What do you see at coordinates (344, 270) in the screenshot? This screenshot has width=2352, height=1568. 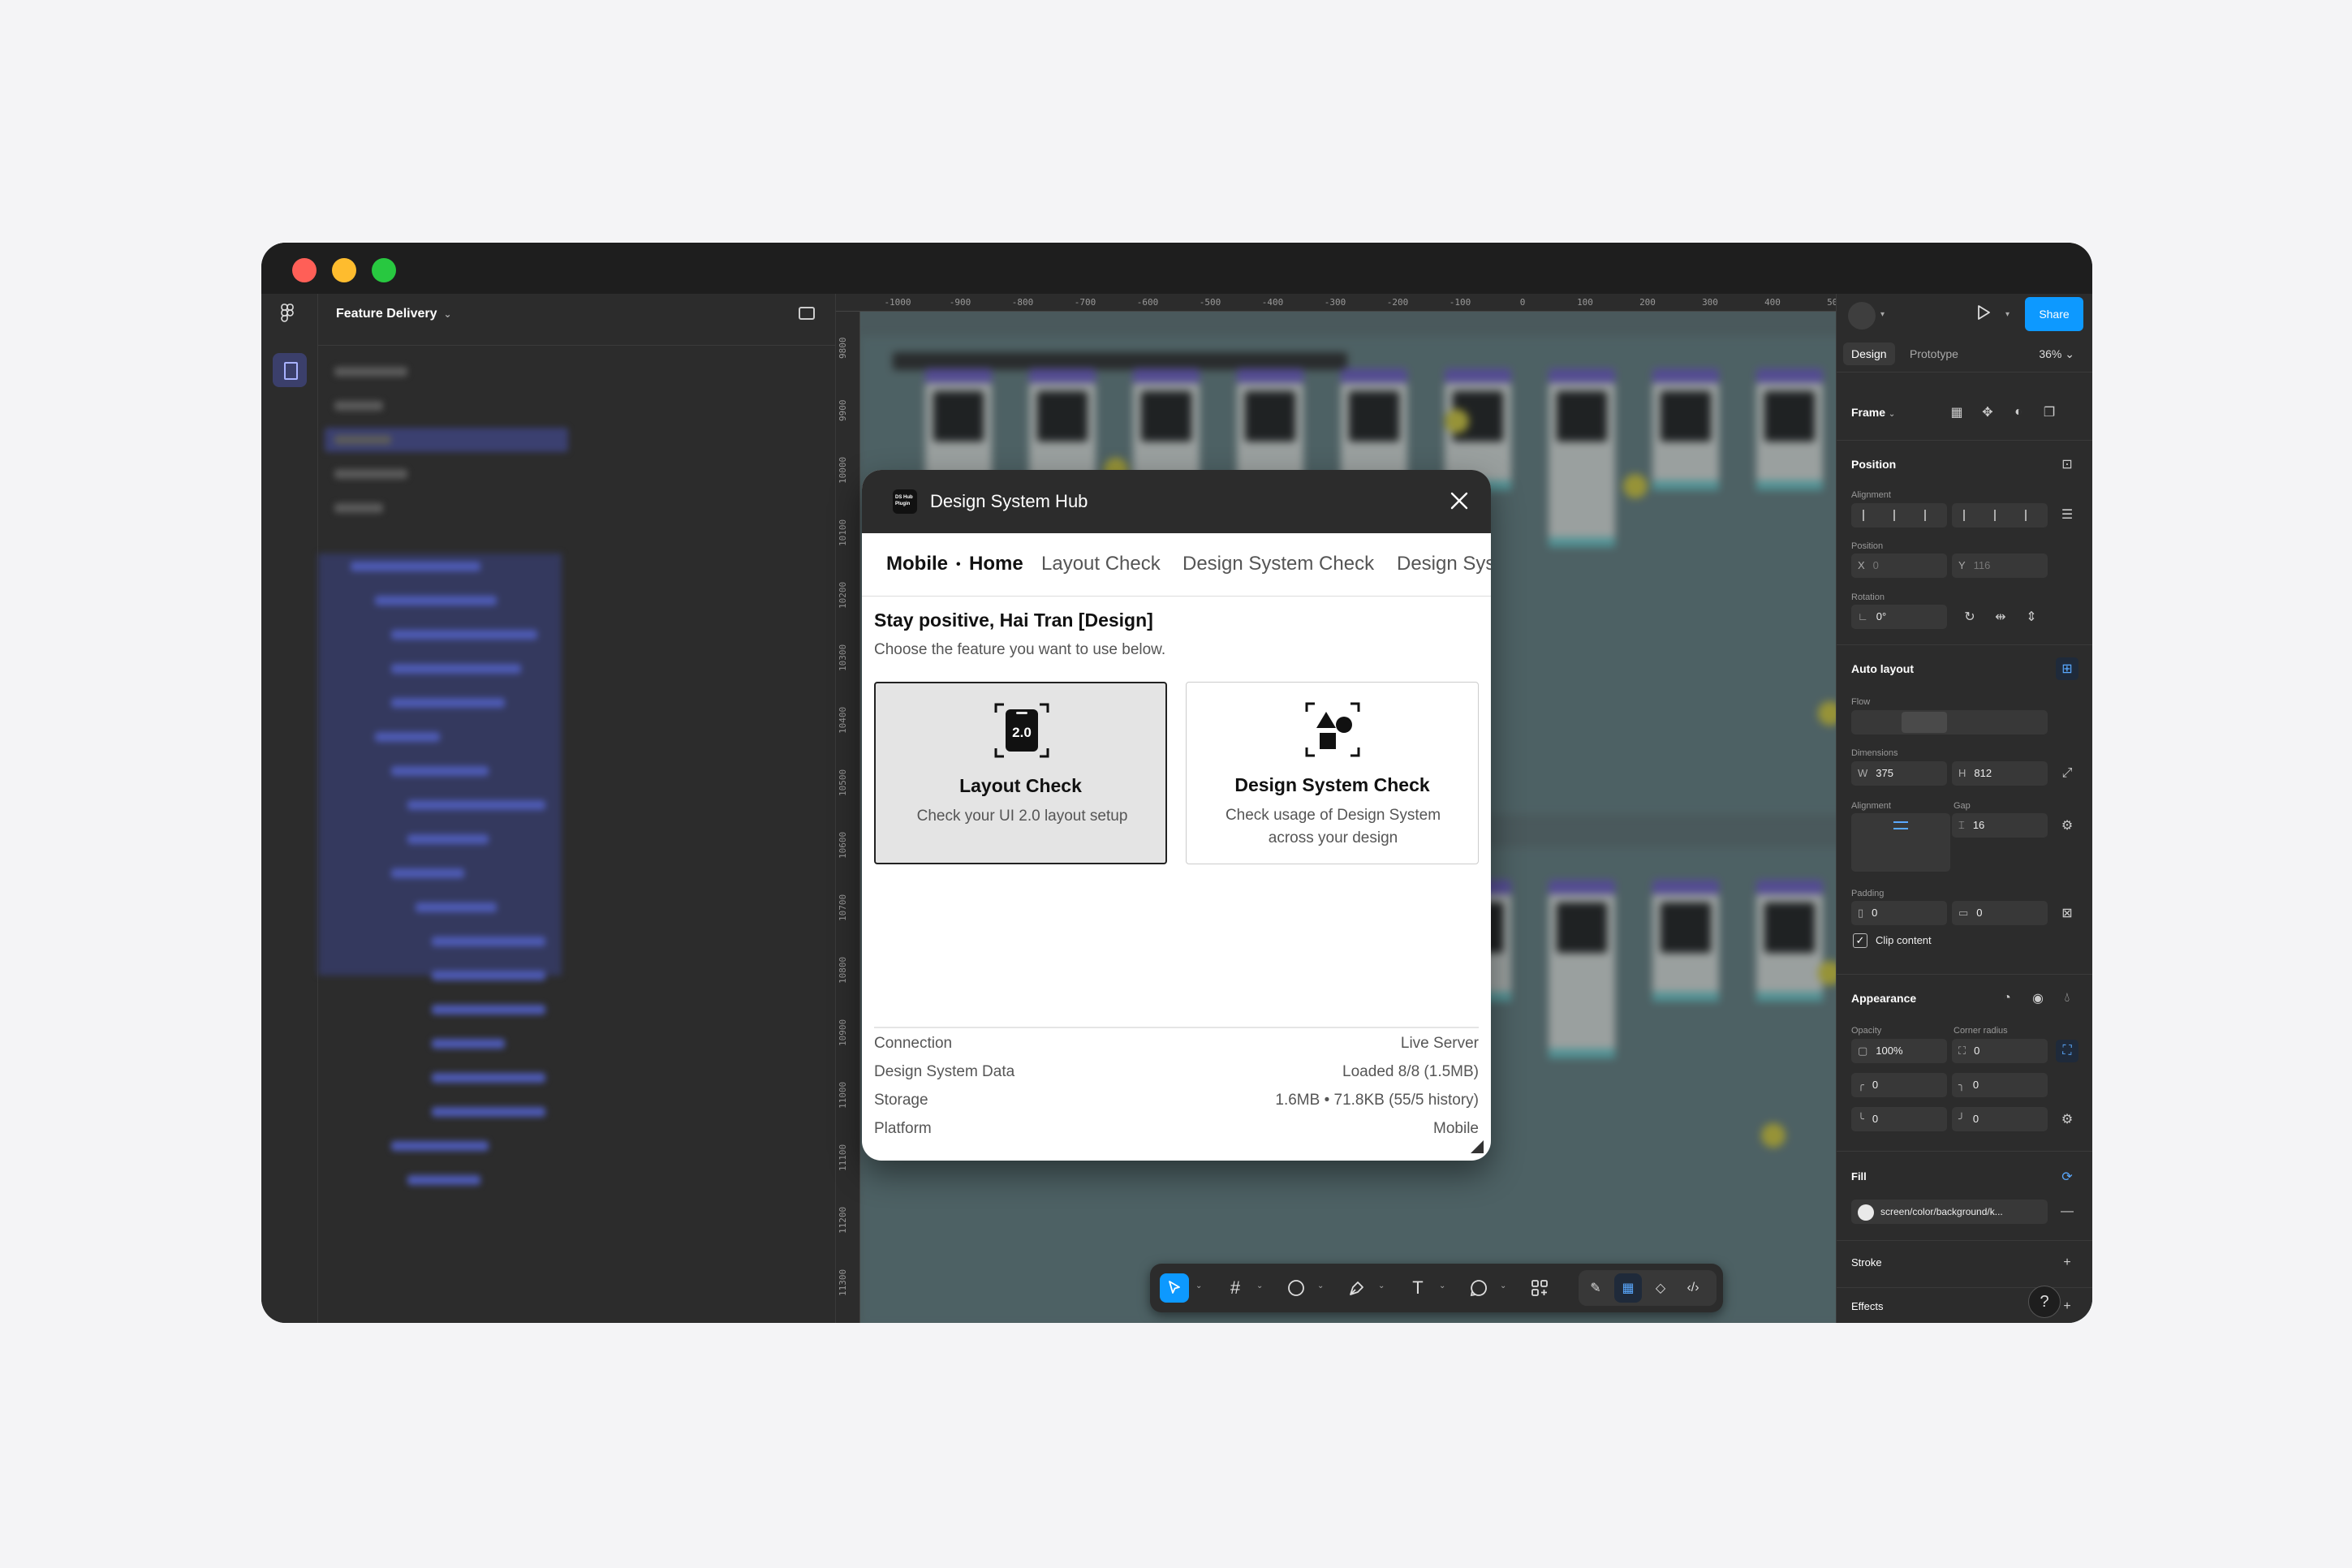 I see `minimize-window-button` at bounding box center [344, 270].